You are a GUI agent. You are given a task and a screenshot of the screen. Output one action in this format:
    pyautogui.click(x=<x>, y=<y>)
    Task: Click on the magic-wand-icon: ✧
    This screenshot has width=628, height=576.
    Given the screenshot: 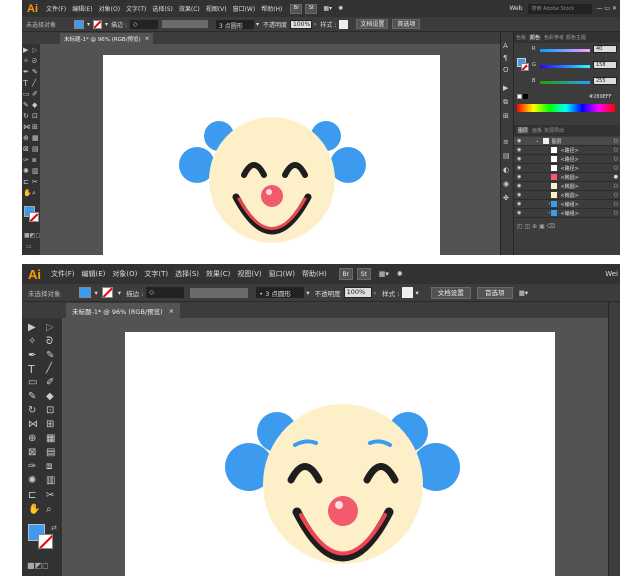 What is the action you would take?
    pyautogui.click(x=32, y=341)
    